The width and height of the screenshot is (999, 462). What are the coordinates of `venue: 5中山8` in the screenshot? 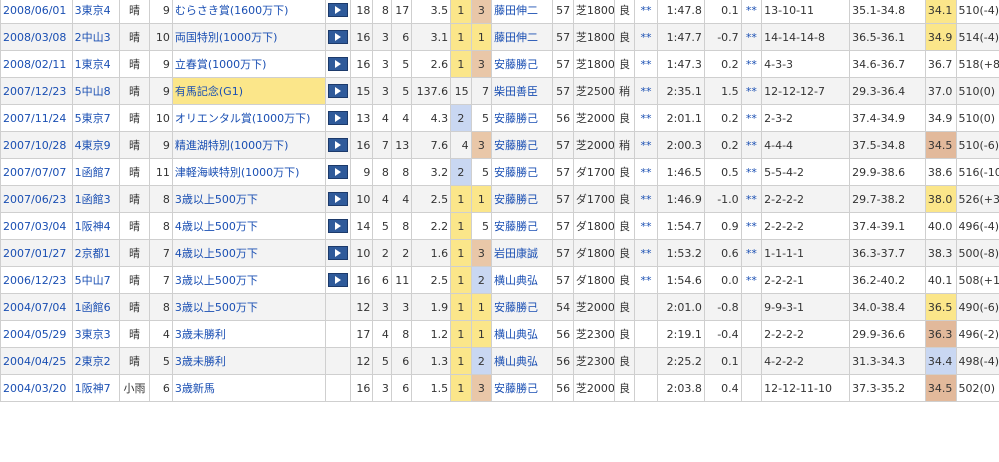 It's located at (95, 91).